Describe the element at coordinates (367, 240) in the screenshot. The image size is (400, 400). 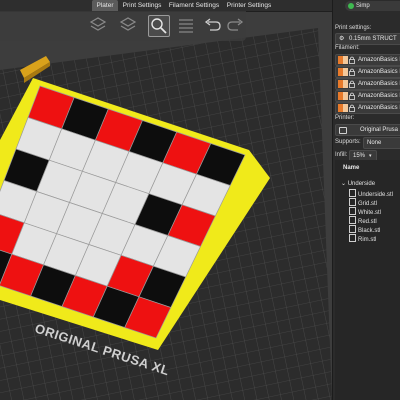
I see `tree-item-label: Rim.stl` at that location.